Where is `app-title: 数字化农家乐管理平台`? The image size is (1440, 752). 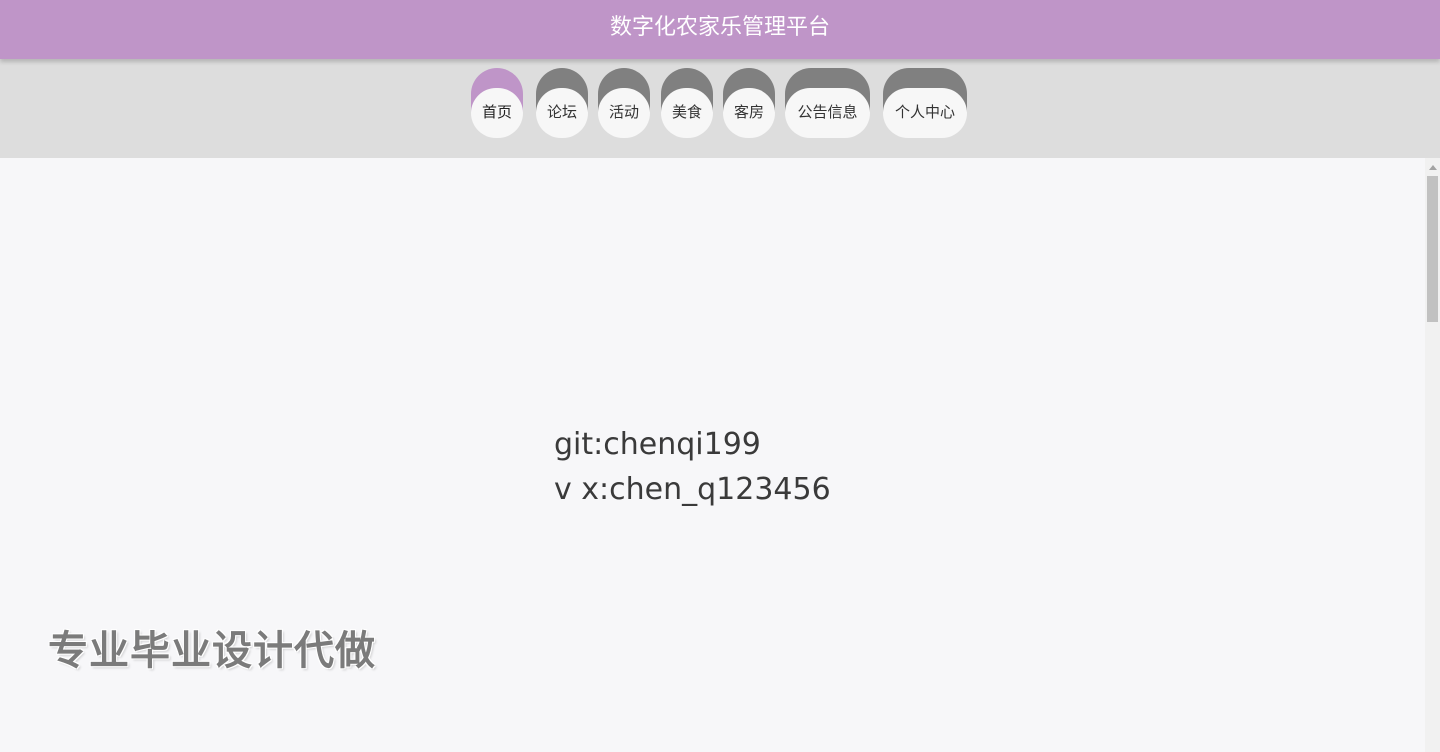 app-title: 数字化农家乐管理平台 is located at coordinates (719, 27).